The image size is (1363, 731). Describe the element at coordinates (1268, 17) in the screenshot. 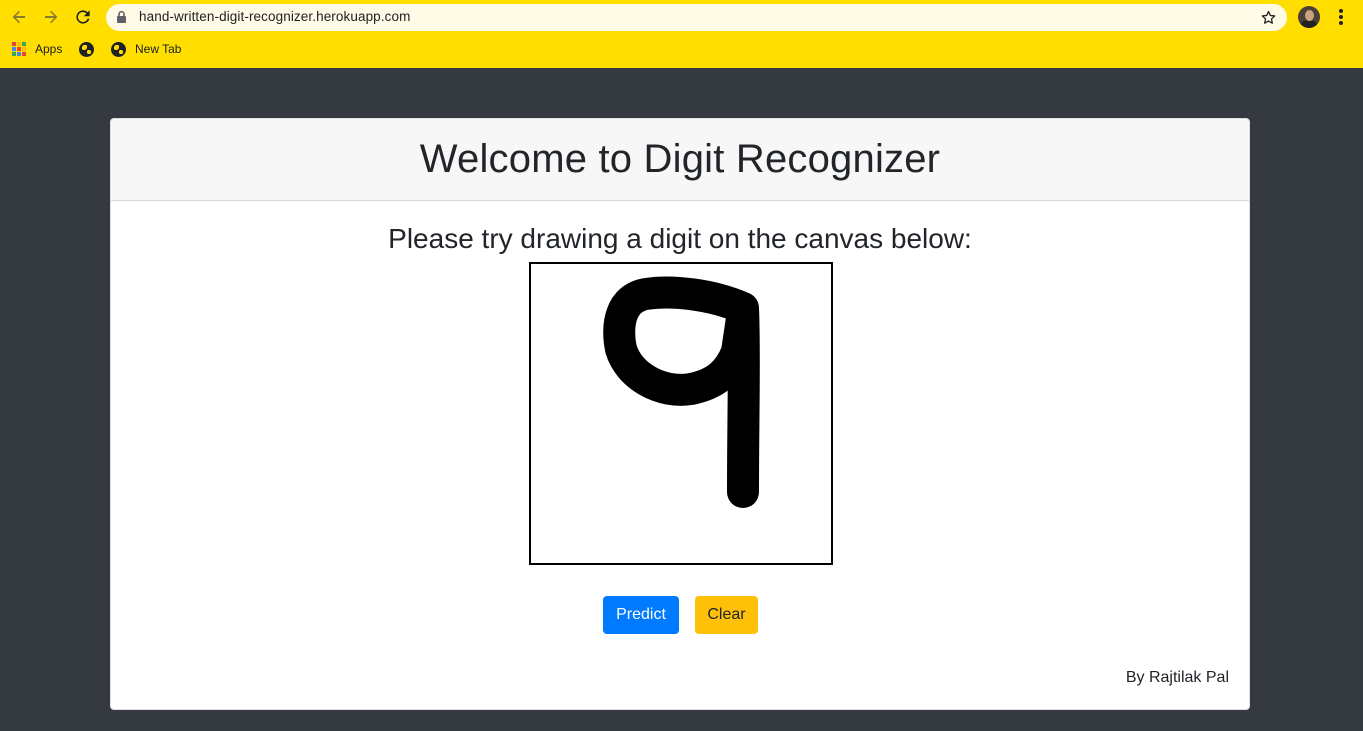

I see `bookmark-star-icon` at that location.